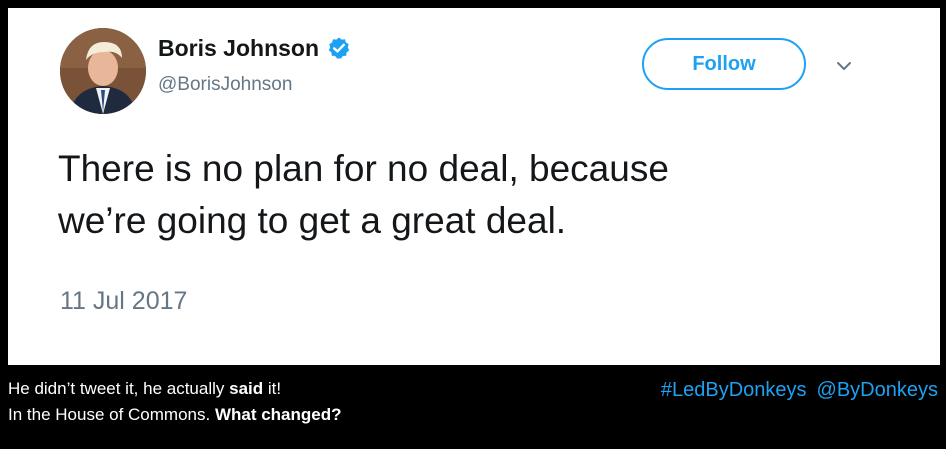 The height and width of the screenshot is (449, 946). What do you see at coordinates (111, 414) in the screenshot?
I see `caption-line2-prefix: In the House of Commons.` at bounding box center [111, 414].